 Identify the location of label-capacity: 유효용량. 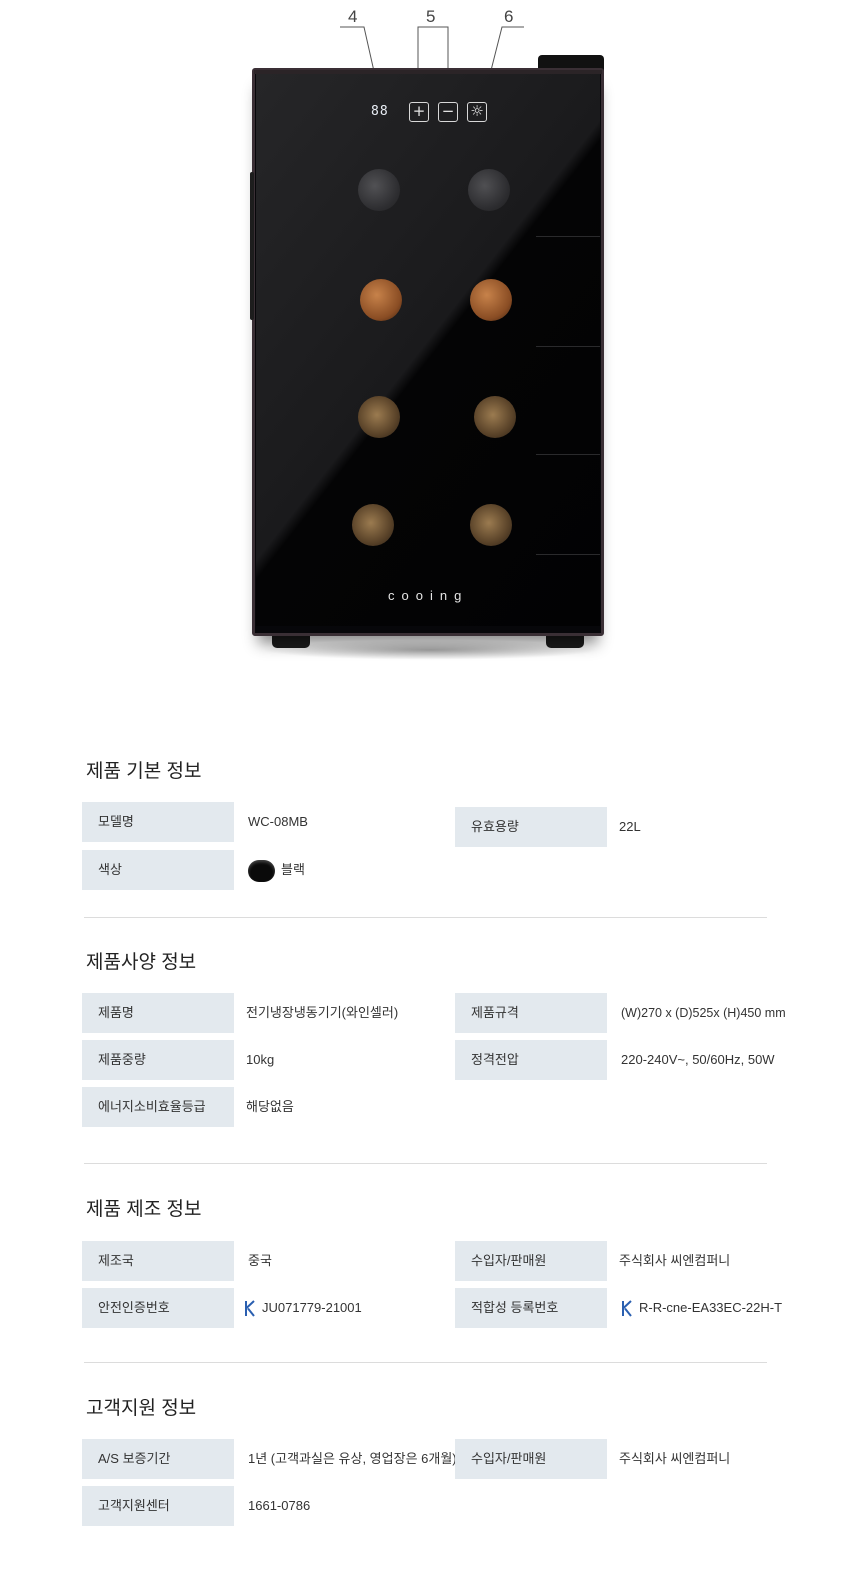
(531, 827).